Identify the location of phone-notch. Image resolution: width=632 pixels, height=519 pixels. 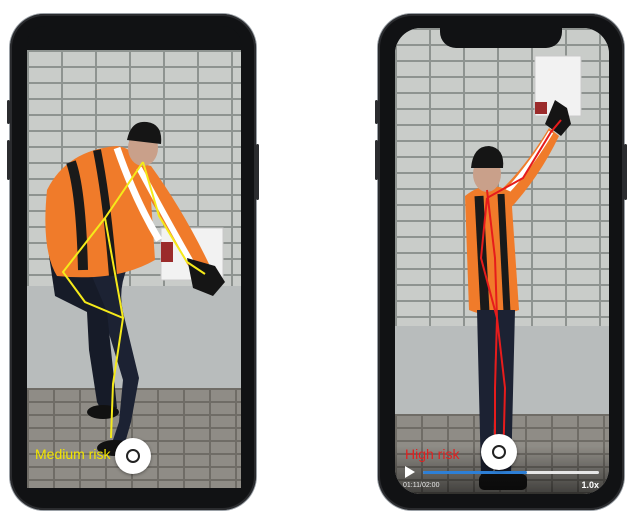
(501, 37).